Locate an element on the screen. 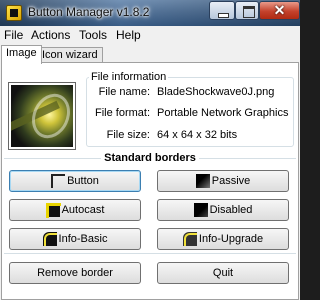 This screenshot has width=320, height=300. actions-divider is located at coordinates (150, 253).